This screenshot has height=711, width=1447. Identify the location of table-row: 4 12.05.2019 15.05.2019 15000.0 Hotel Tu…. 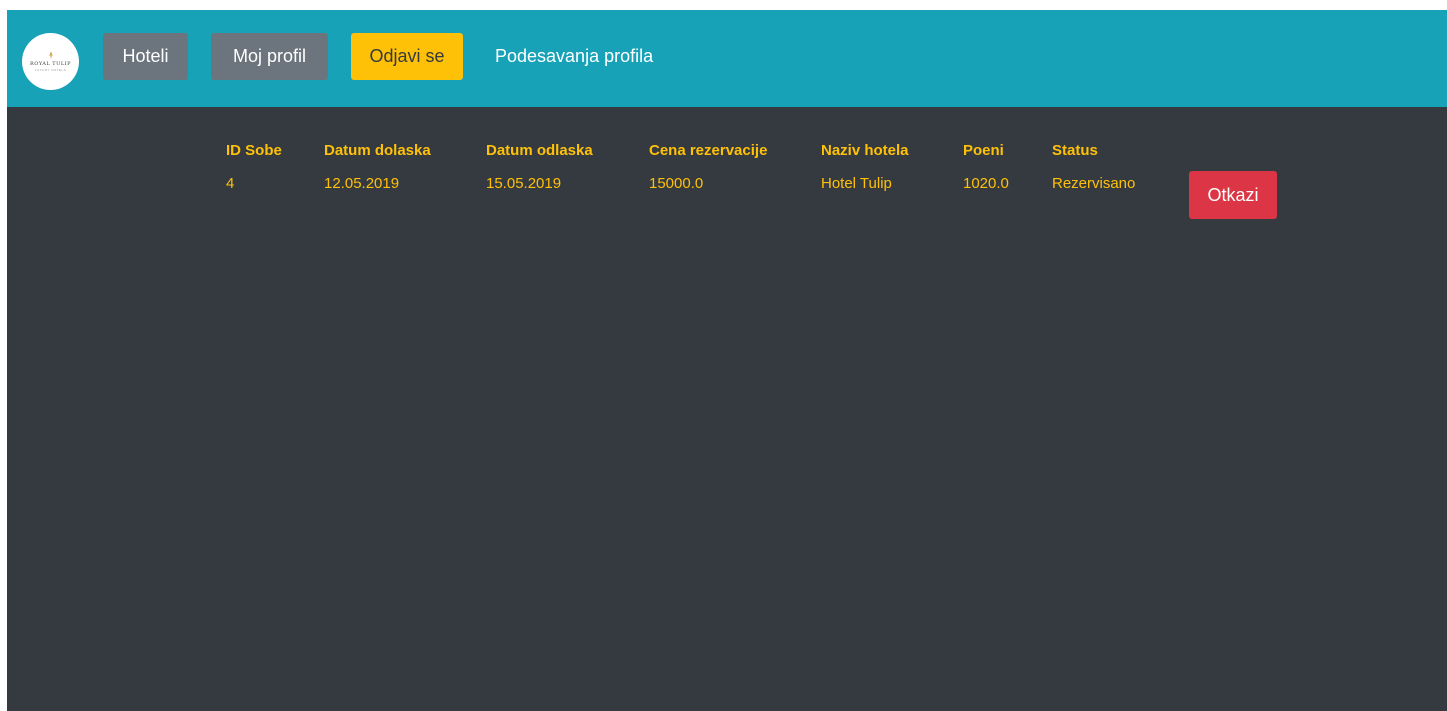
(751, 195).